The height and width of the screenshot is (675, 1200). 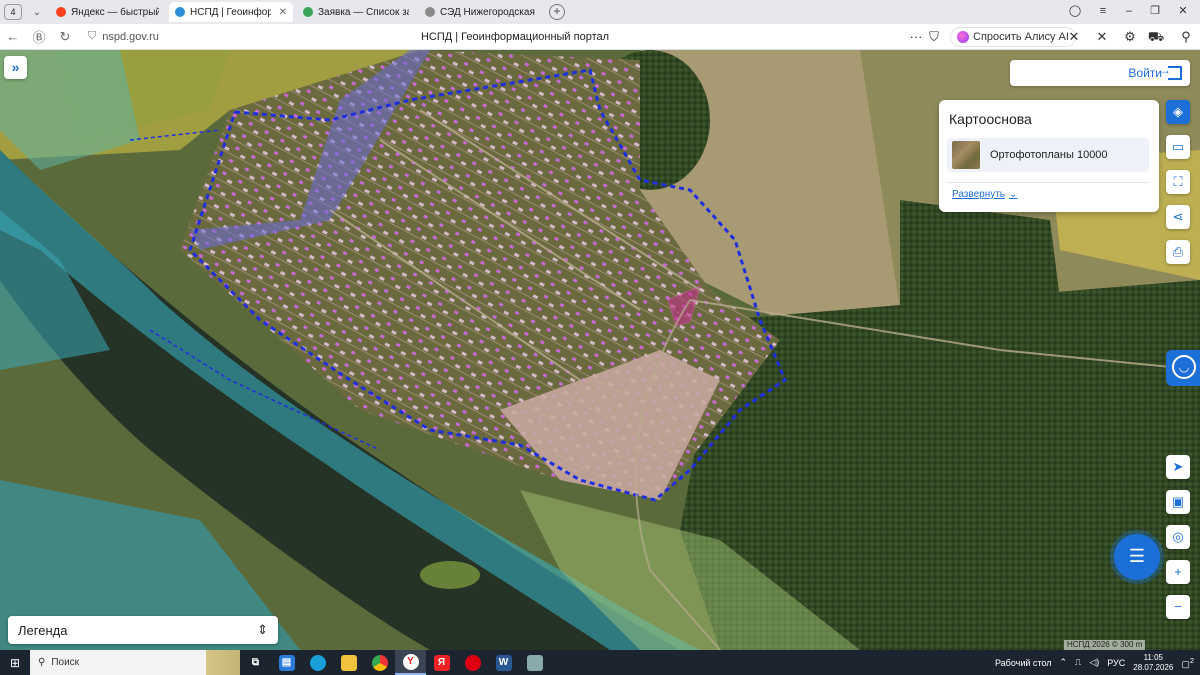 I want to click on scale-bar: НСПД 2026 © 300 m, so click(x=1105, y=645).